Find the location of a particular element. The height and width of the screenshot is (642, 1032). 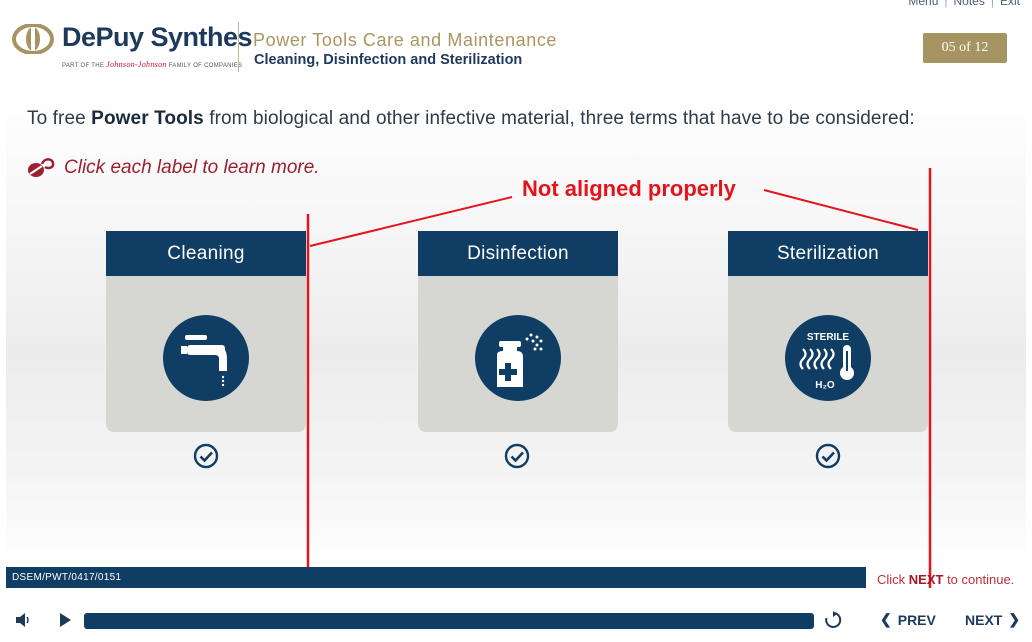

chevron-left-icon: ❮ is located at coordinates (886, 619).